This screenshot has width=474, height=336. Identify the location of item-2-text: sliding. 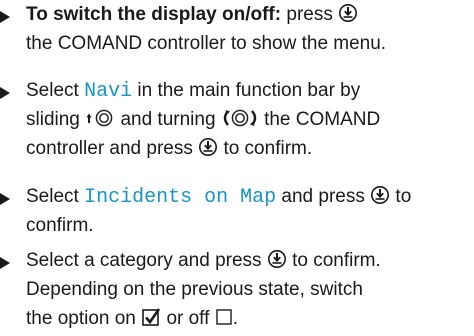
(53, 119).